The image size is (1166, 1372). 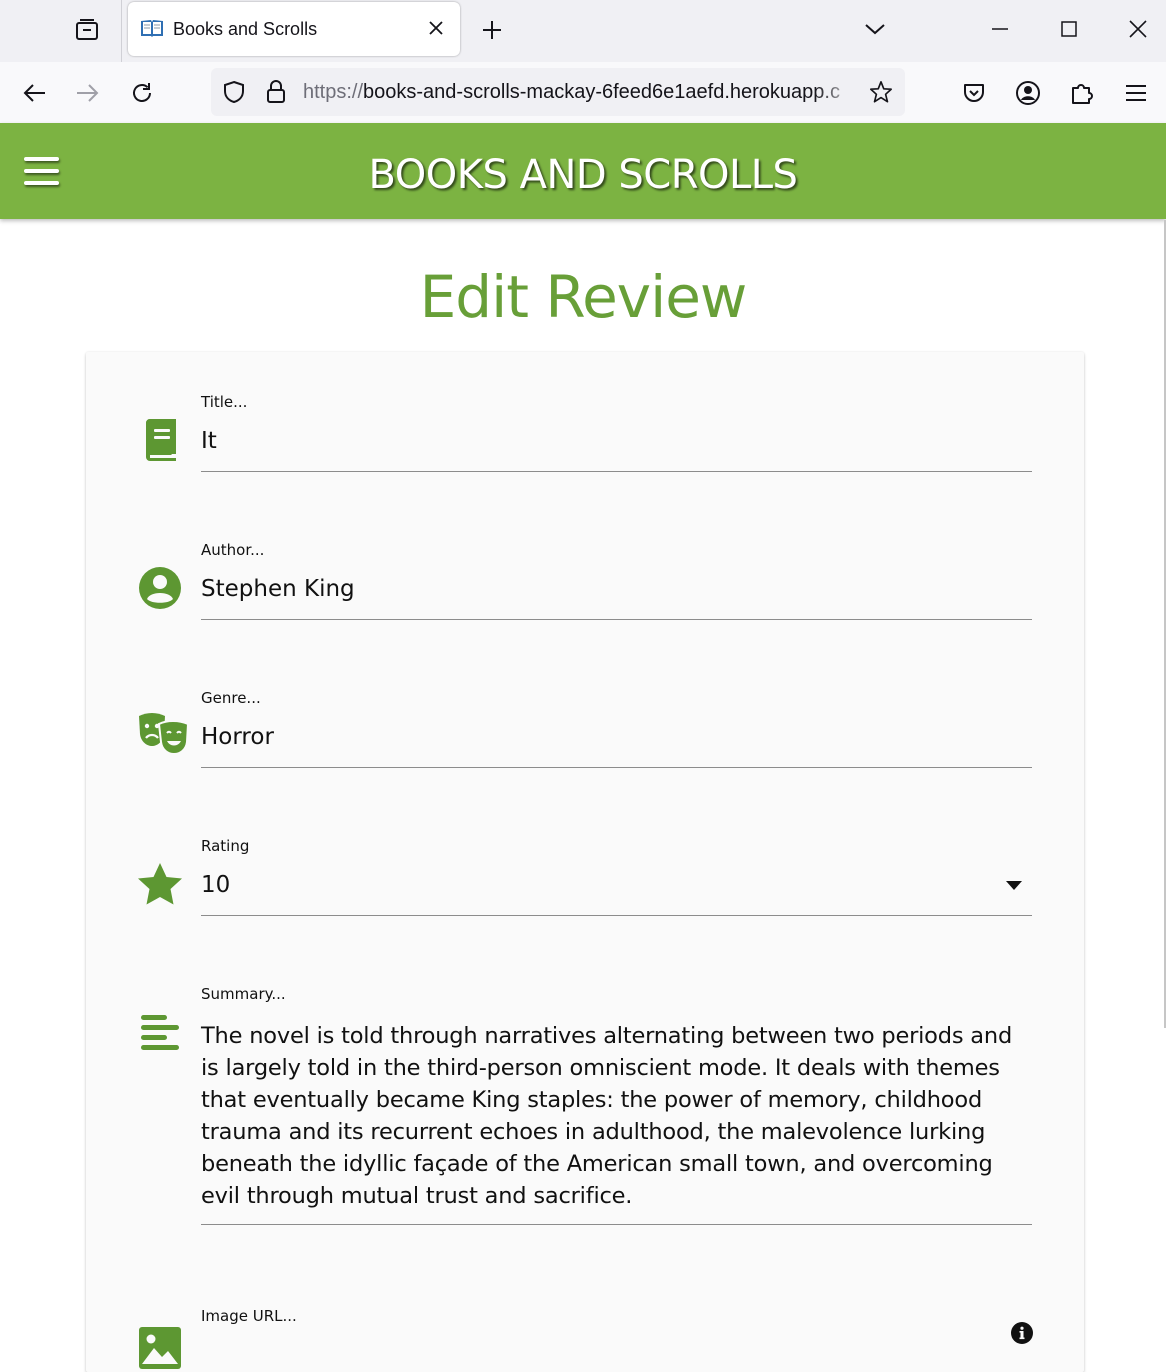 I want to click on title-input-underline, so click(x=616, y=471).